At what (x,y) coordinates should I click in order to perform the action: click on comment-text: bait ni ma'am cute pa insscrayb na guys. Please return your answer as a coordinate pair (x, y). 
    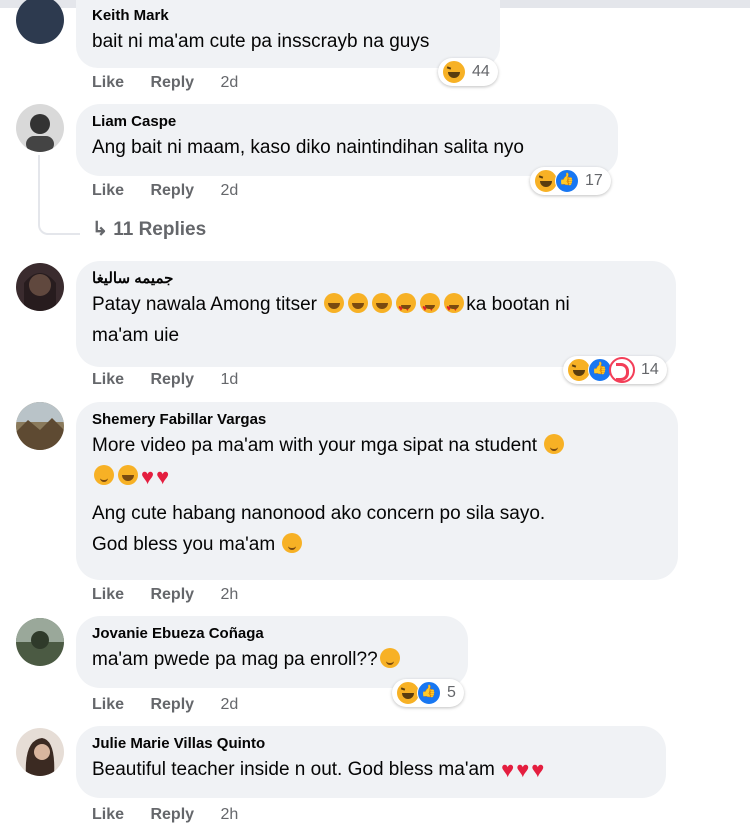
    Looking at the image, I should click on (261, 41).